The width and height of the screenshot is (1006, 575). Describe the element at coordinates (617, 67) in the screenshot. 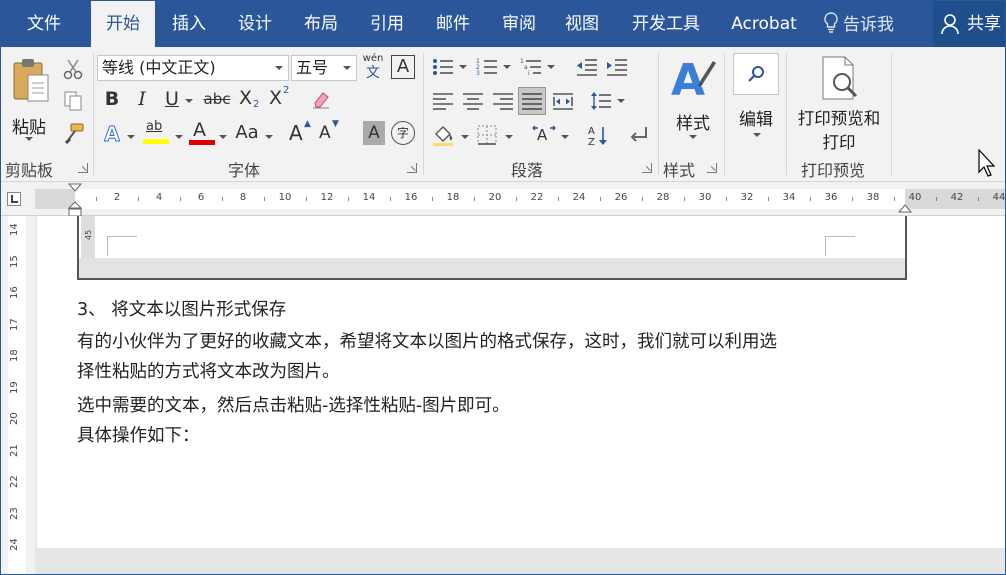

I see `increase-indent-icon` at that location.